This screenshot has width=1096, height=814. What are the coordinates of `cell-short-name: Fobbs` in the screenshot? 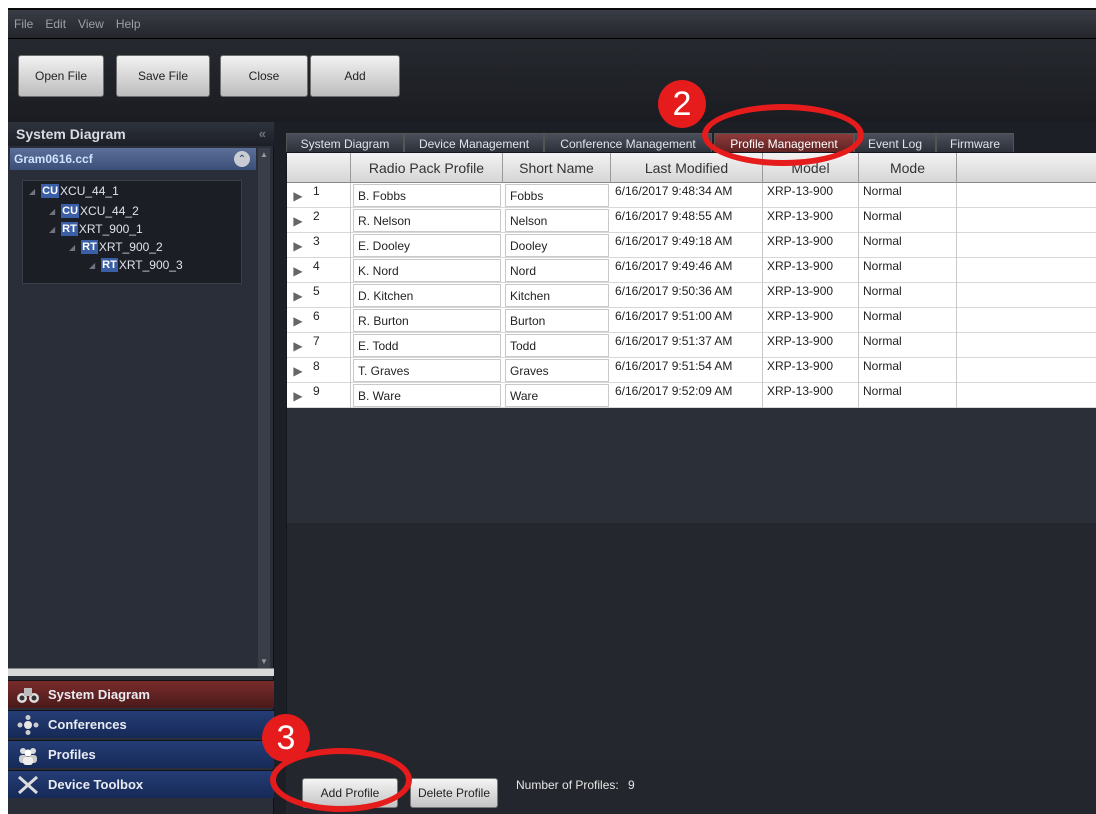 It's located at (557, 195).